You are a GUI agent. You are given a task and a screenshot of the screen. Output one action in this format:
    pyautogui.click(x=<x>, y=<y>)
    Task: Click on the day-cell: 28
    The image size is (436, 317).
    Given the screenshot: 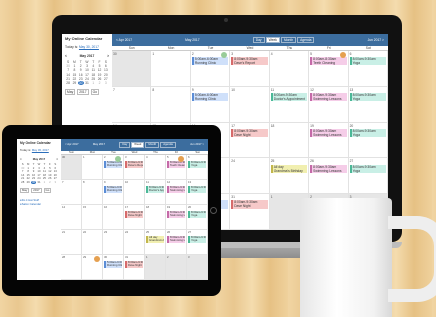 What is the action you would take?
    pyautogui.click(x=71, y=267)
    